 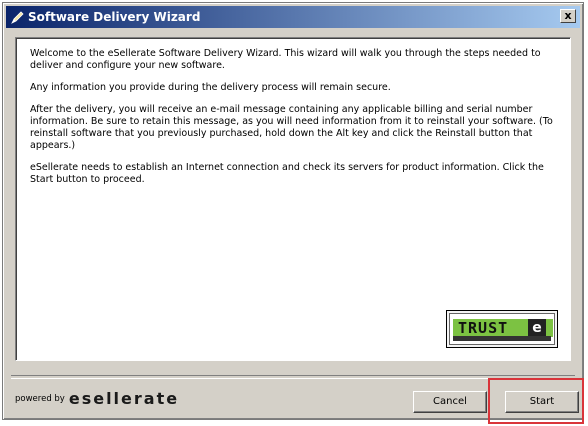 What do you see at coordinates (293, 17) in the screenshot?
I see `title-bar: Software Delivery Wizard x` at bounding box center [293, 17].